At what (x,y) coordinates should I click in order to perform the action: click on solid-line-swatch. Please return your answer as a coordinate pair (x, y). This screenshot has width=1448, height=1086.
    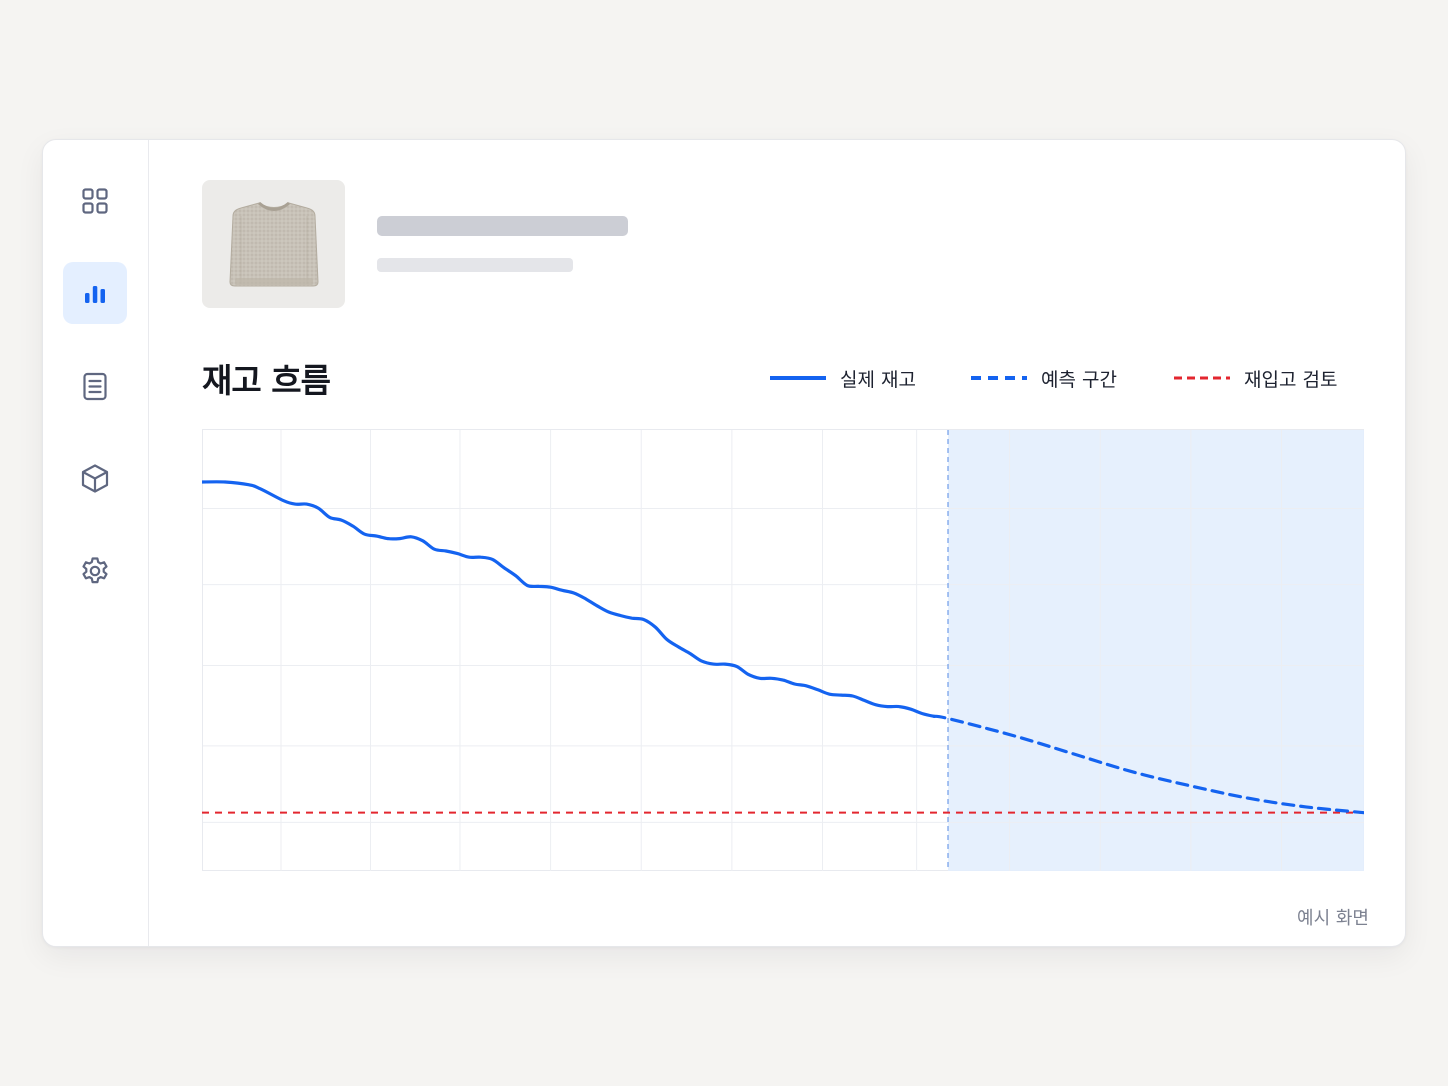
    Looking at the image, I should click on (798, 378).